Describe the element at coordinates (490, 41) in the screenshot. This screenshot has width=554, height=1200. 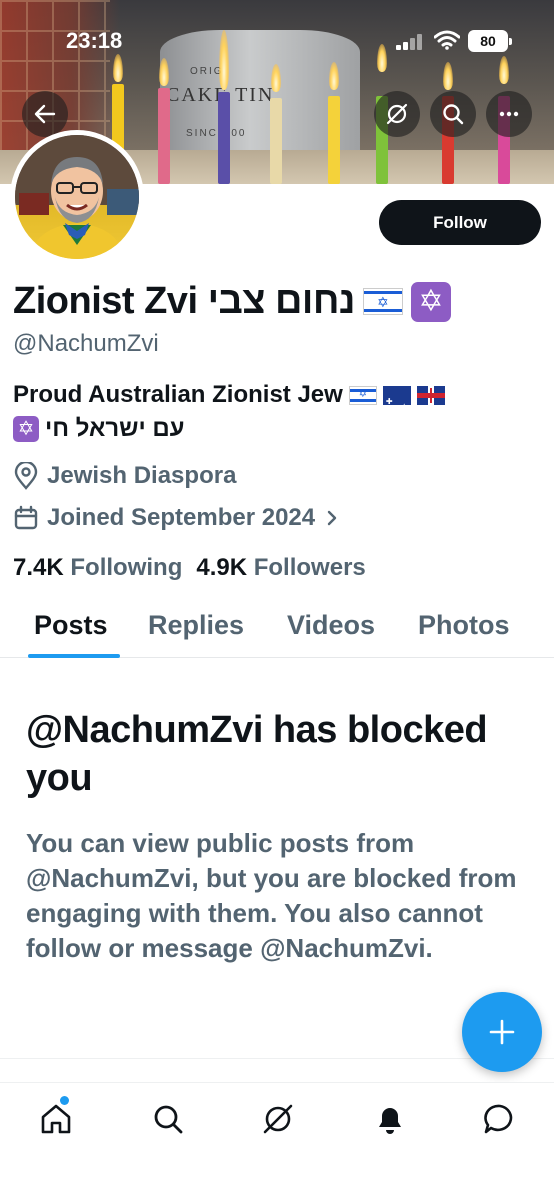
I see `battery-indicator: 80` at that location.